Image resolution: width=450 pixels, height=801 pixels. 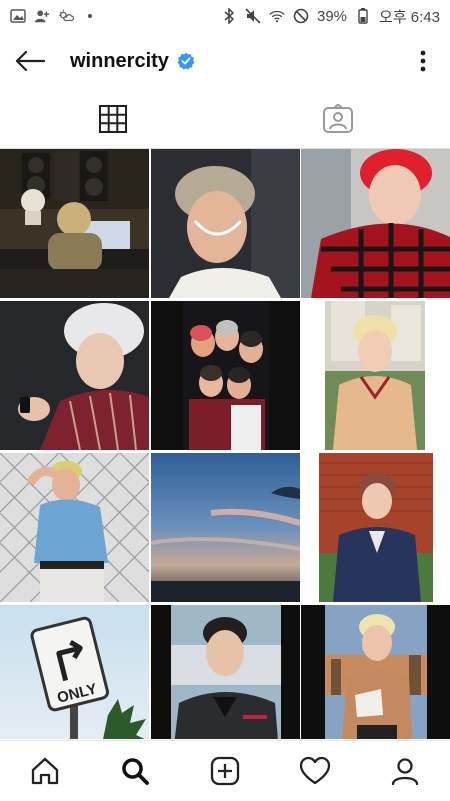 I want to click on status-bar-right: 39% 오후 6:43, so click(x=330, y=16).